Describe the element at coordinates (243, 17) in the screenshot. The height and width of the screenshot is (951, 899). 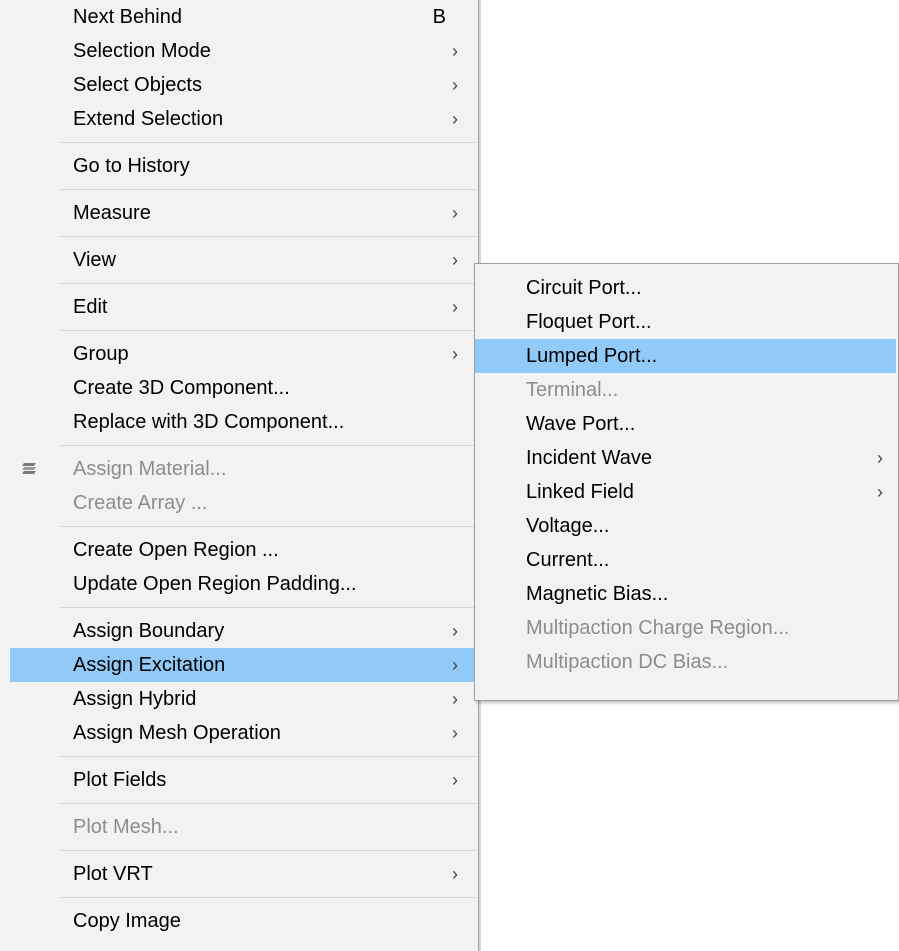
I see `menu-item-next-behind: Next Behind B` at that location.